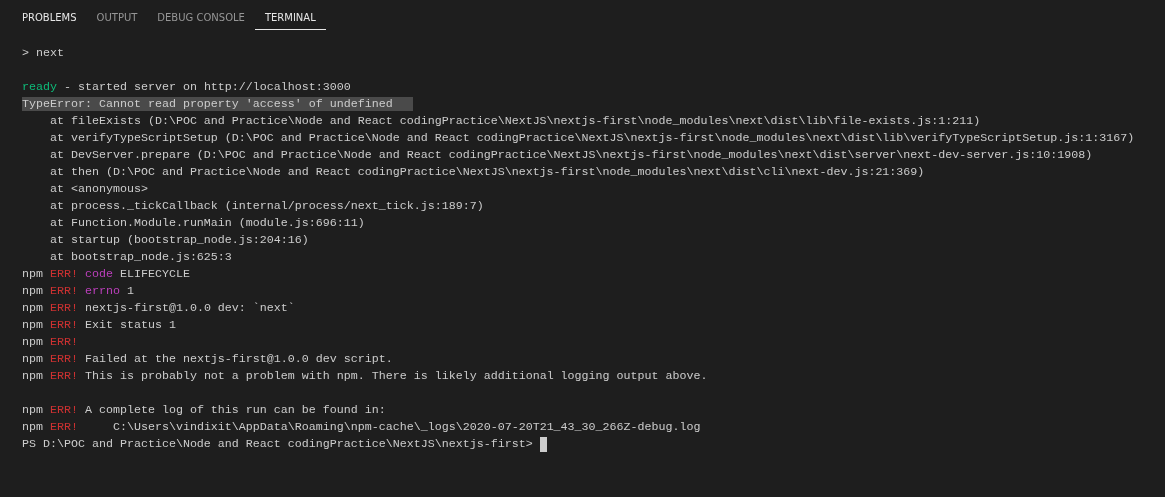  What do you see at coordinates (486, 172) in the screenshot?
I see `terminal-line: at then (D:\POC and Practice\Node and React codingPractice\NextJS\nextjs-first\node_modules\next\dist\cli\next-dev.js:21:369)` at bounding box center [486, 172].